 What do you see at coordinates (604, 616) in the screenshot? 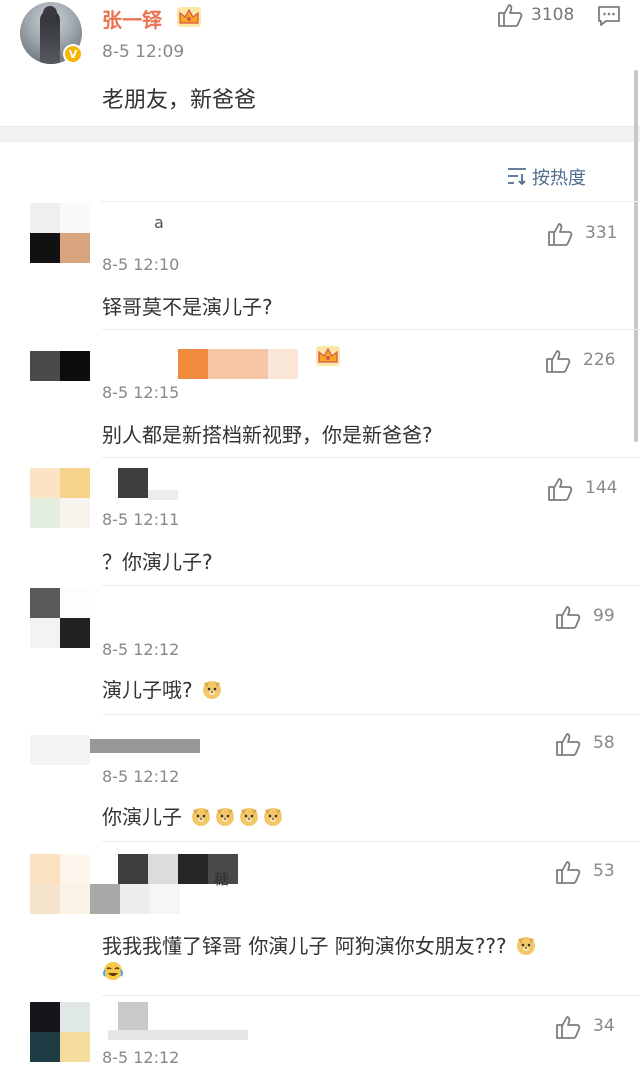
I see `like-count: 99` at bounding box center [604, 616].